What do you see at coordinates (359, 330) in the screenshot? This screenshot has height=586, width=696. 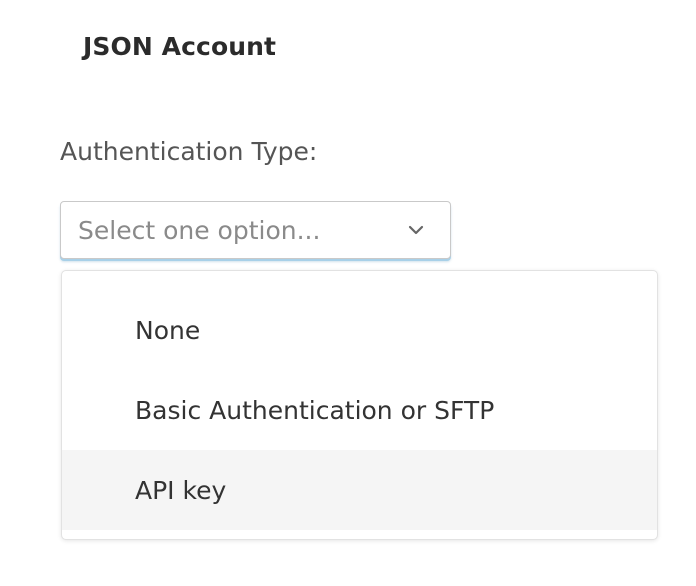 I see `option-none: None` at bounding box center [359, 330].